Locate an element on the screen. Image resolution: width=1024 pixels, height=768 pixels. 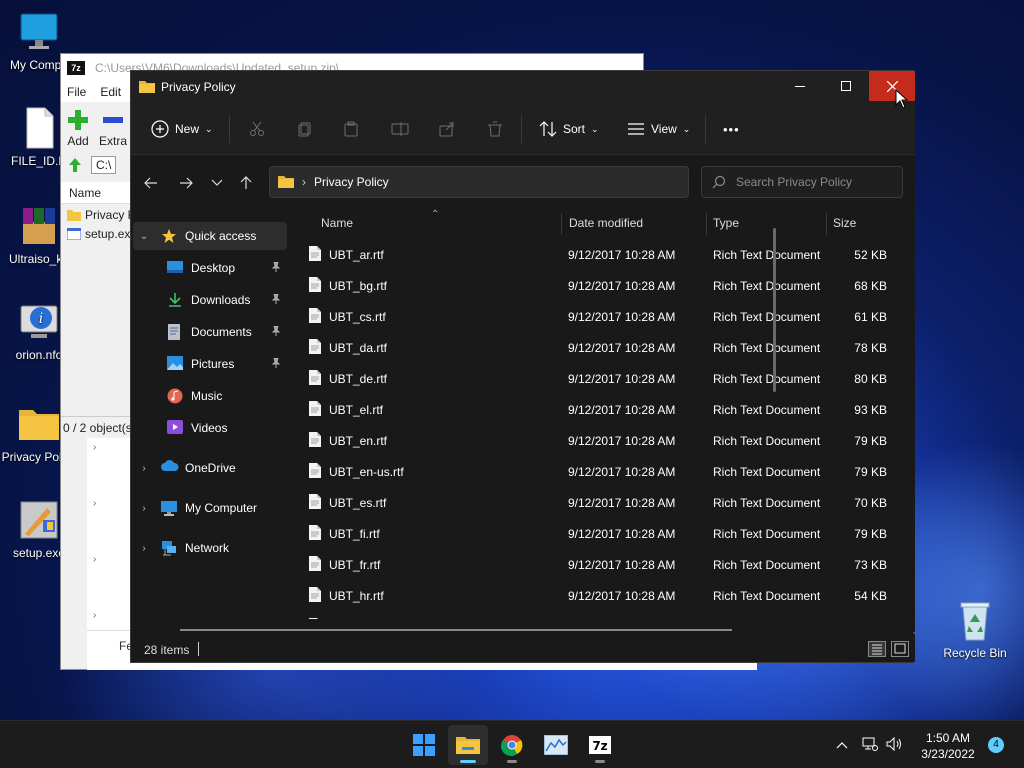
taskbar-chrome is located at coordinates (512, 745).